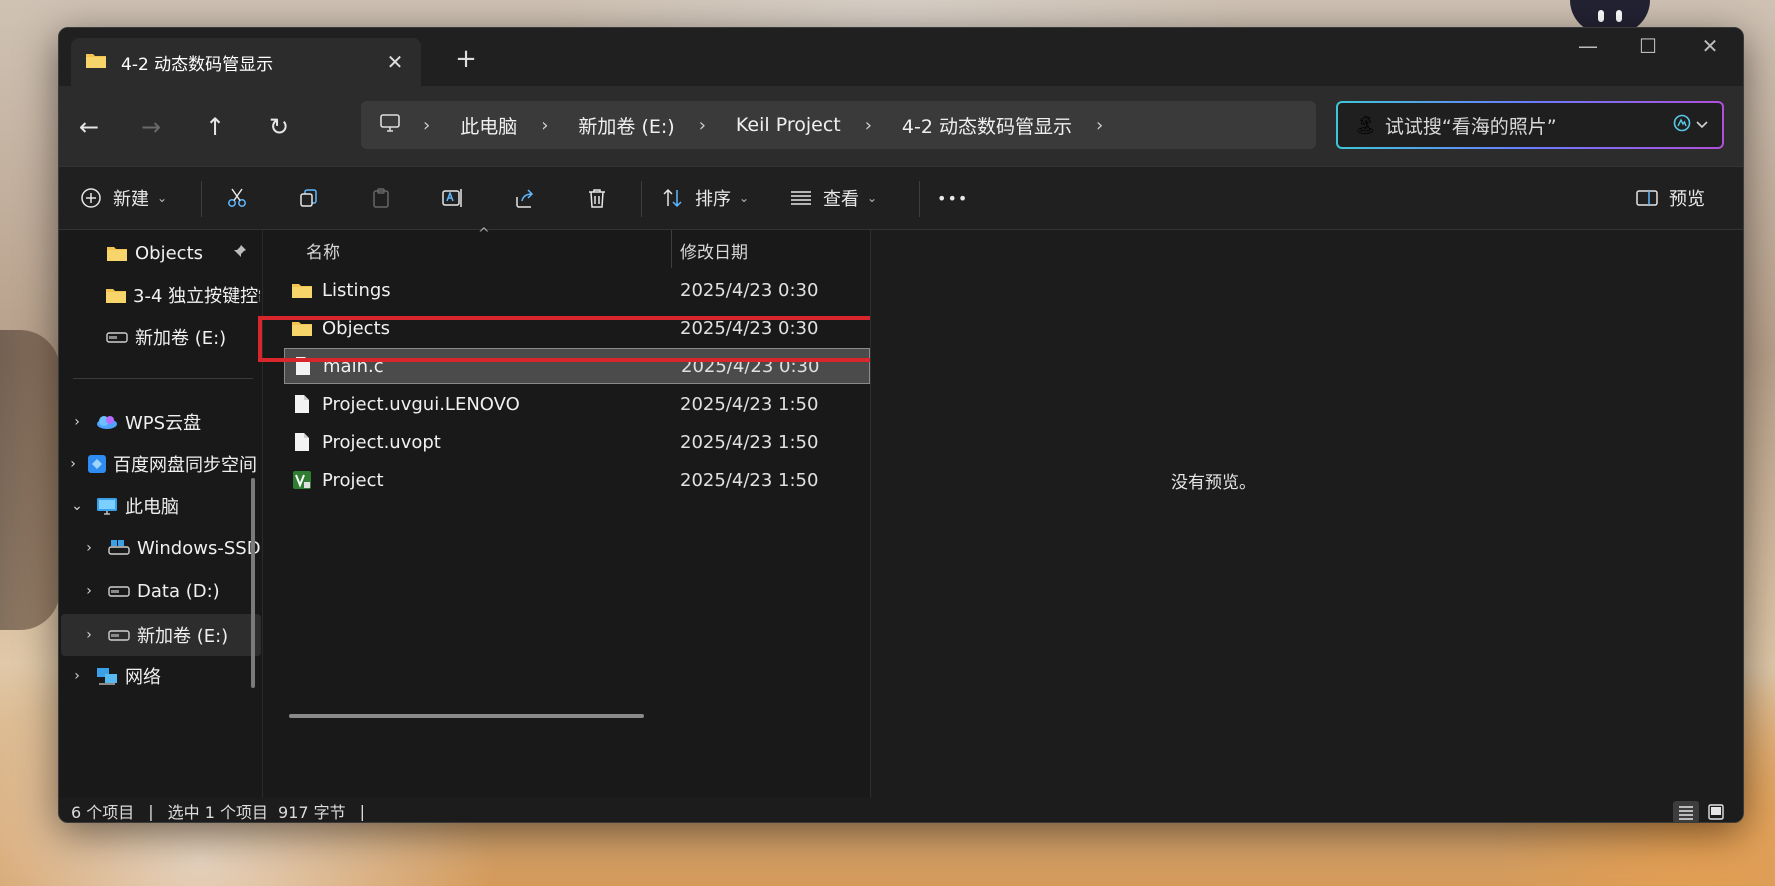  I want to click on scissors-icon, so click(237, 198).